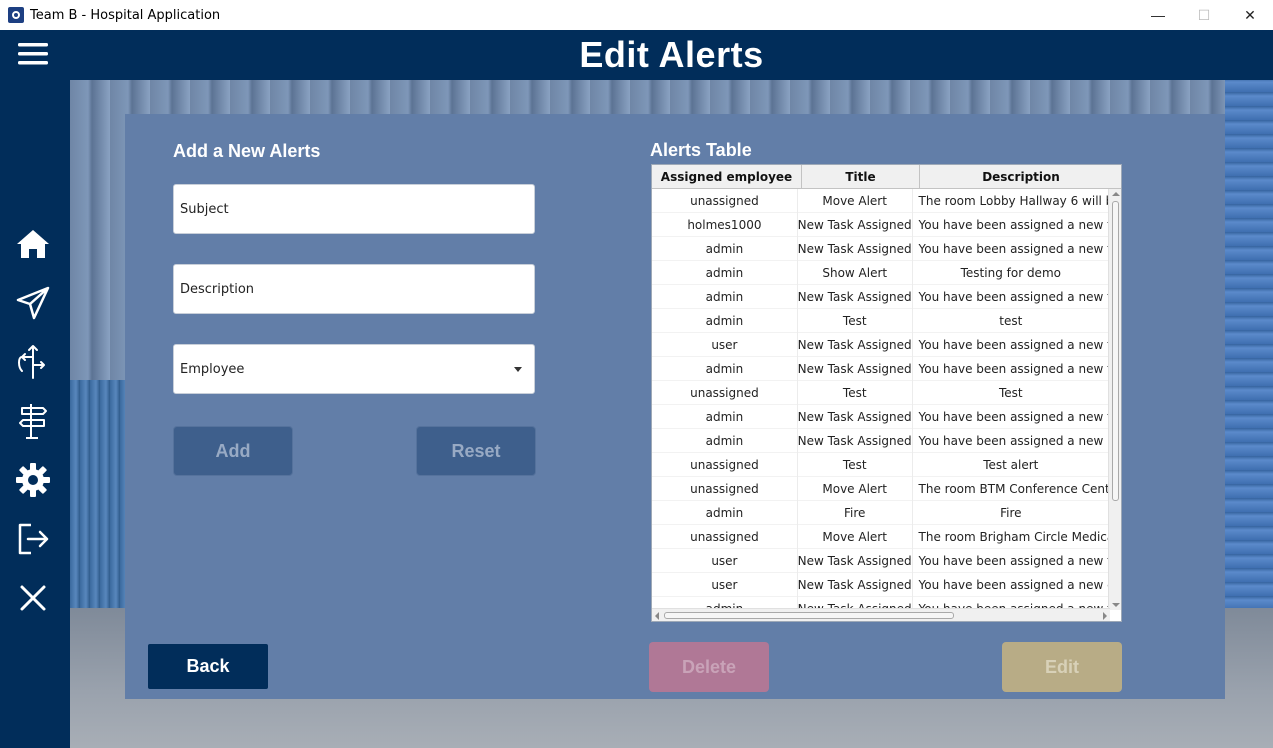 Image resolution: width=1273 pixels, height=748 pixels. I want to click on scroll-left-icon, so click(657, 616).